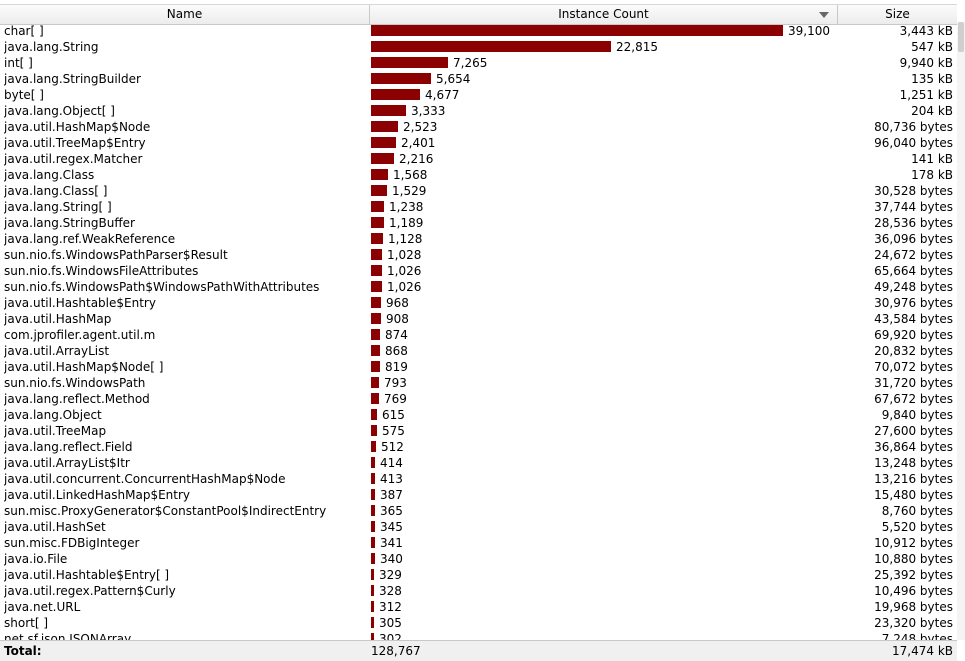 The width and height of the screenshot is (965, 661). What do you see at coordinates (478, 31) in the screenshot?
I see `table-row: char[ ] 39,100 3,443 kB` at bounding box center [478, 31].